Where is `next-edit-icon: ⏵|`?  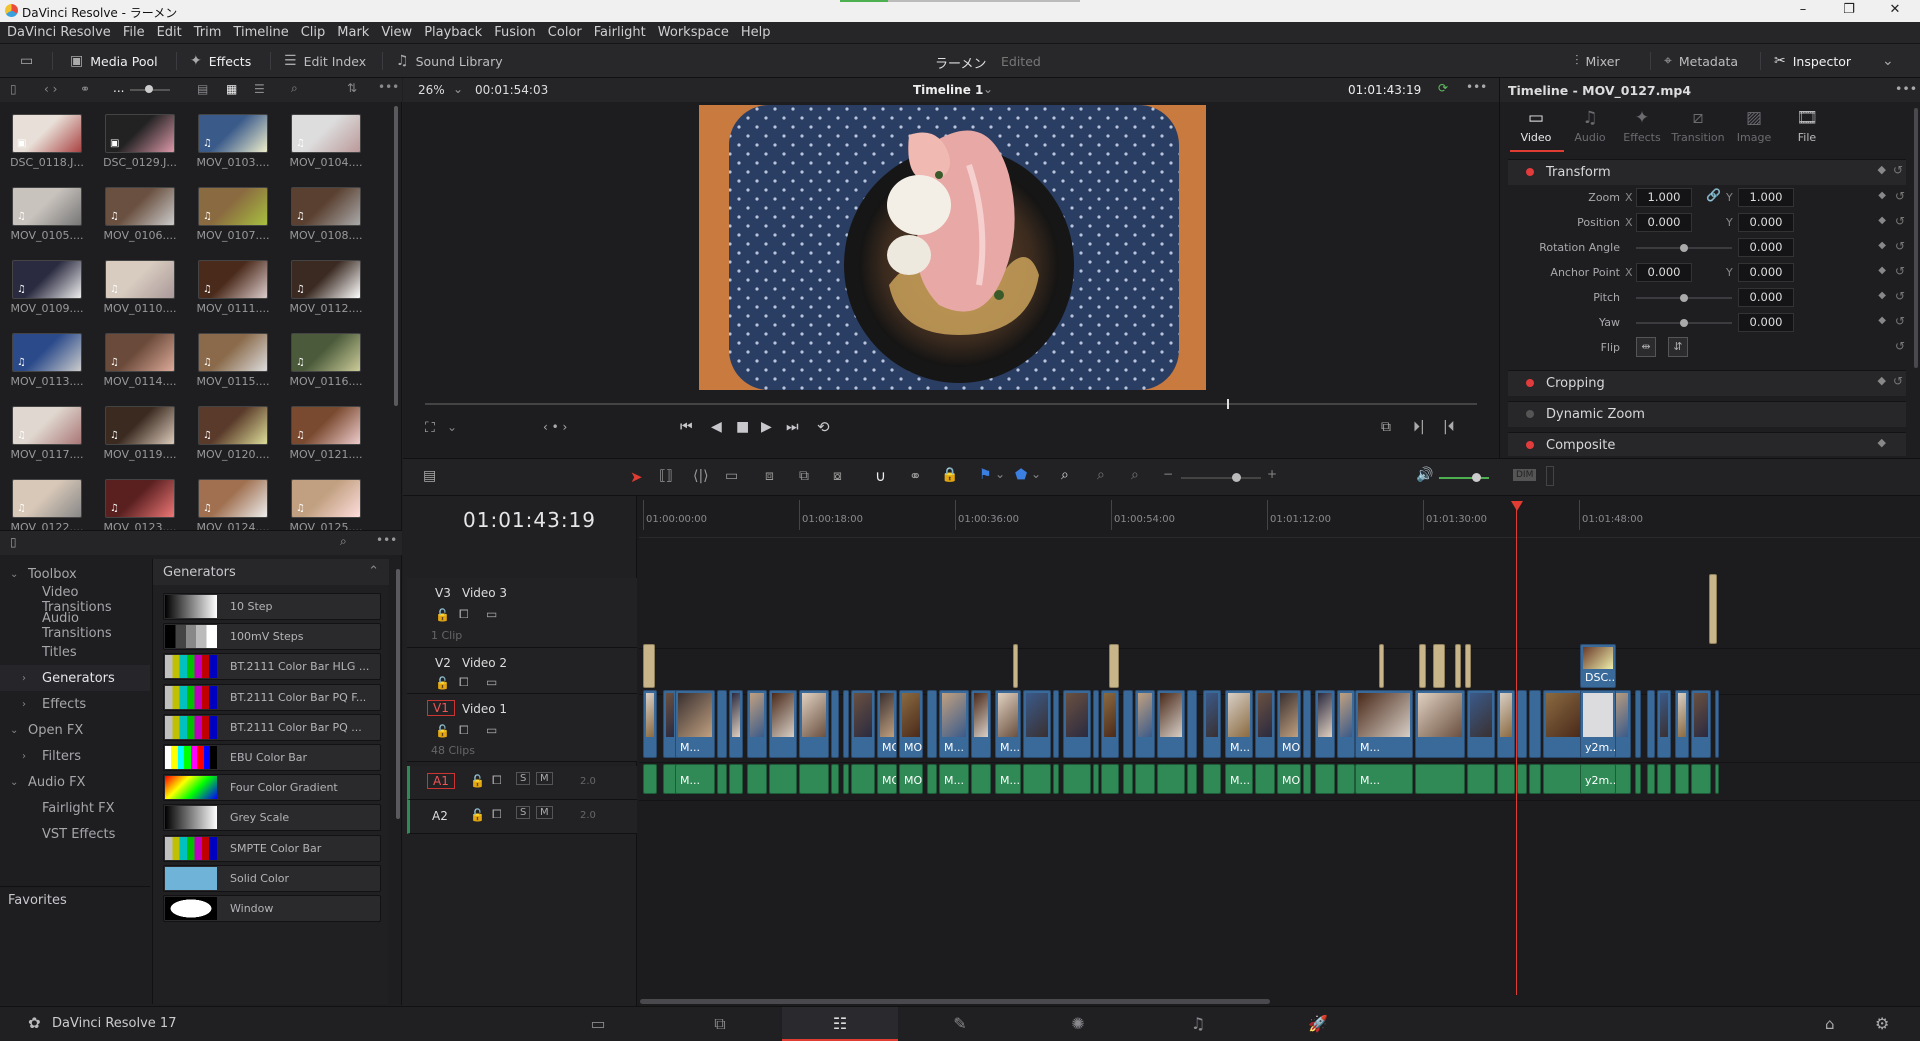 next-edit-icon: ⏵| is located at coordinates (1419, 427).